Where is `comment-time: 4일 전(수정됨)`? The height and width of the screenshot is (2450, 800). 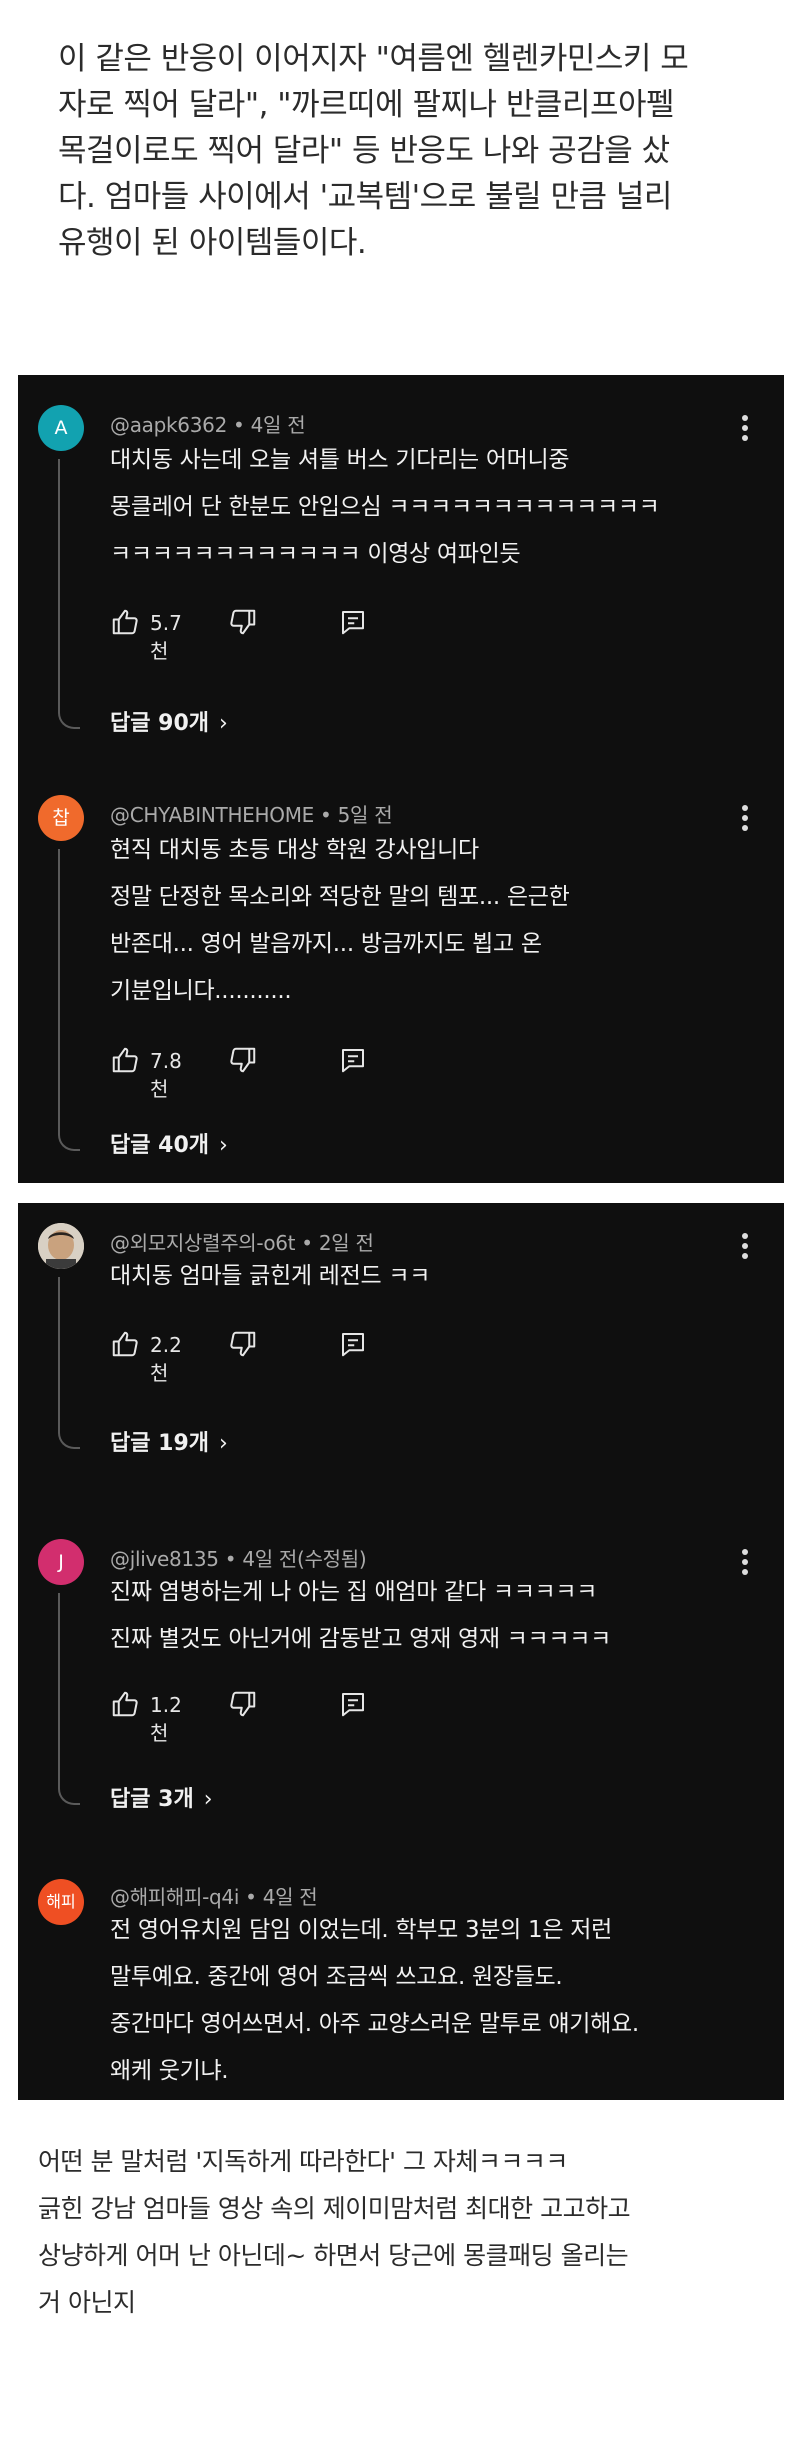
comment-time: 4일 전(수정됨) is located at coordinates (304, 1559).